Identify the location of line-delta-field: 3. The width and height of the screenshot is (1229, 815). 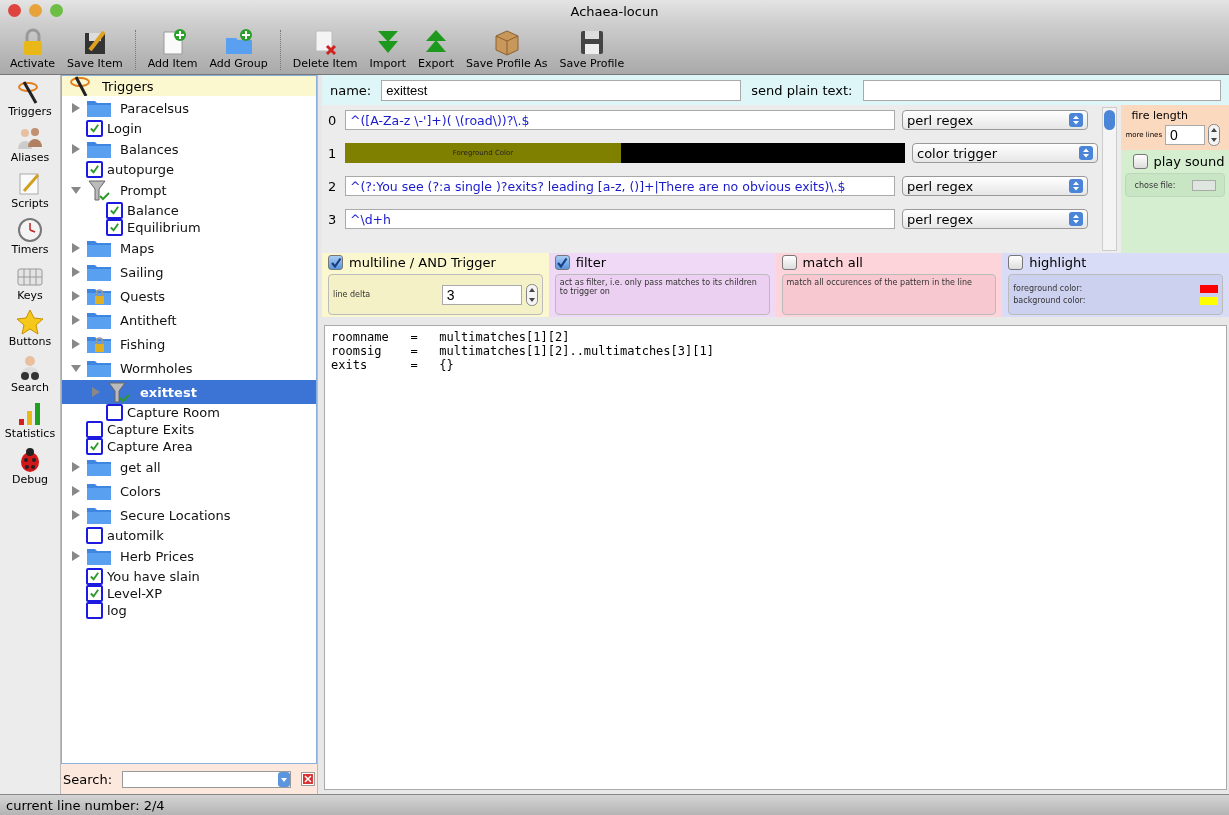
(481, 294).